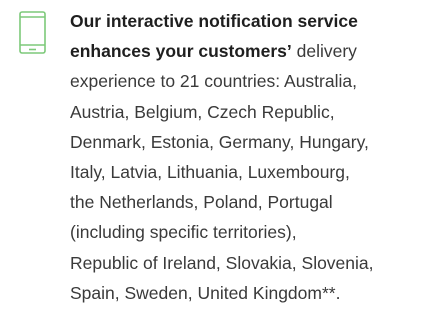  Describe the element at coordinates (205, 292) in the screenshot. I see `description-line: Spain, Sweden, United Kingdom**.` at that location.